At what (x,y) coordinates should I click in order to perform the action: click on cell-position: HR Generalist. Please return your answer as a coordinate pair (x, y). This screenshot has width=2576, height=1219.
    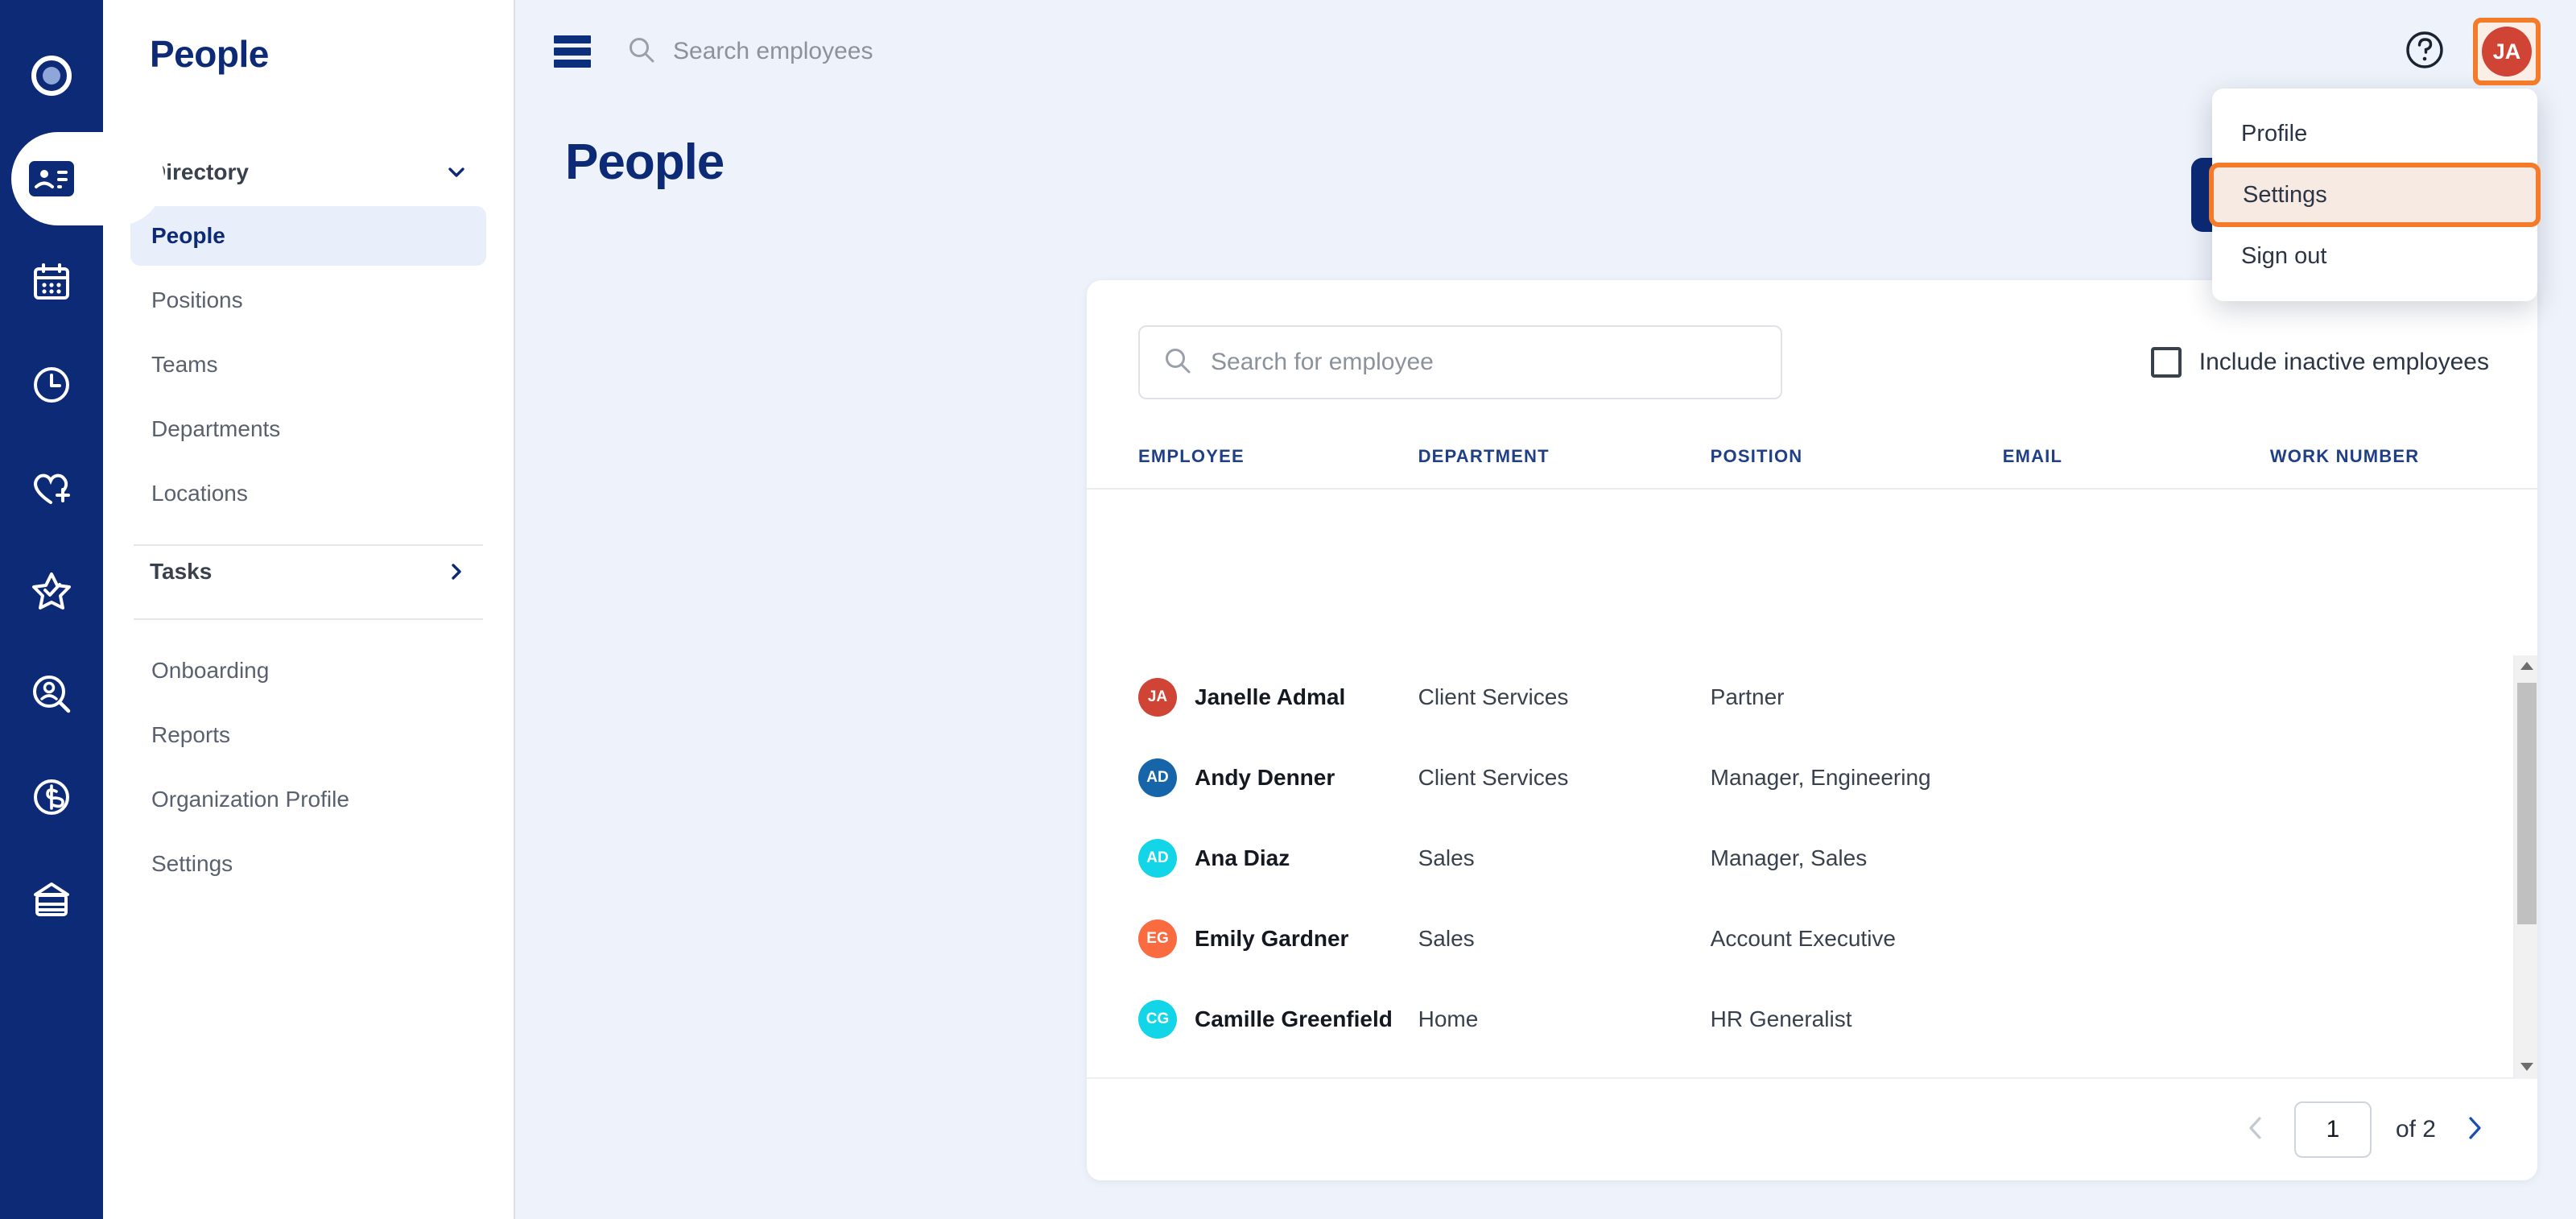
    Looking at the image, I should click on (1781, 1018).